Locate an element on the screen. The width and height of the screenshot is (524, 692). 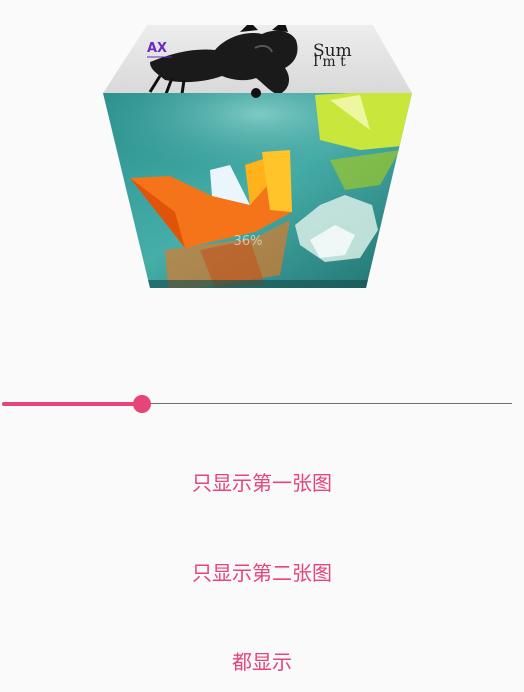
show-both-images-button: 都显示 is located at coordinates (262, 662).